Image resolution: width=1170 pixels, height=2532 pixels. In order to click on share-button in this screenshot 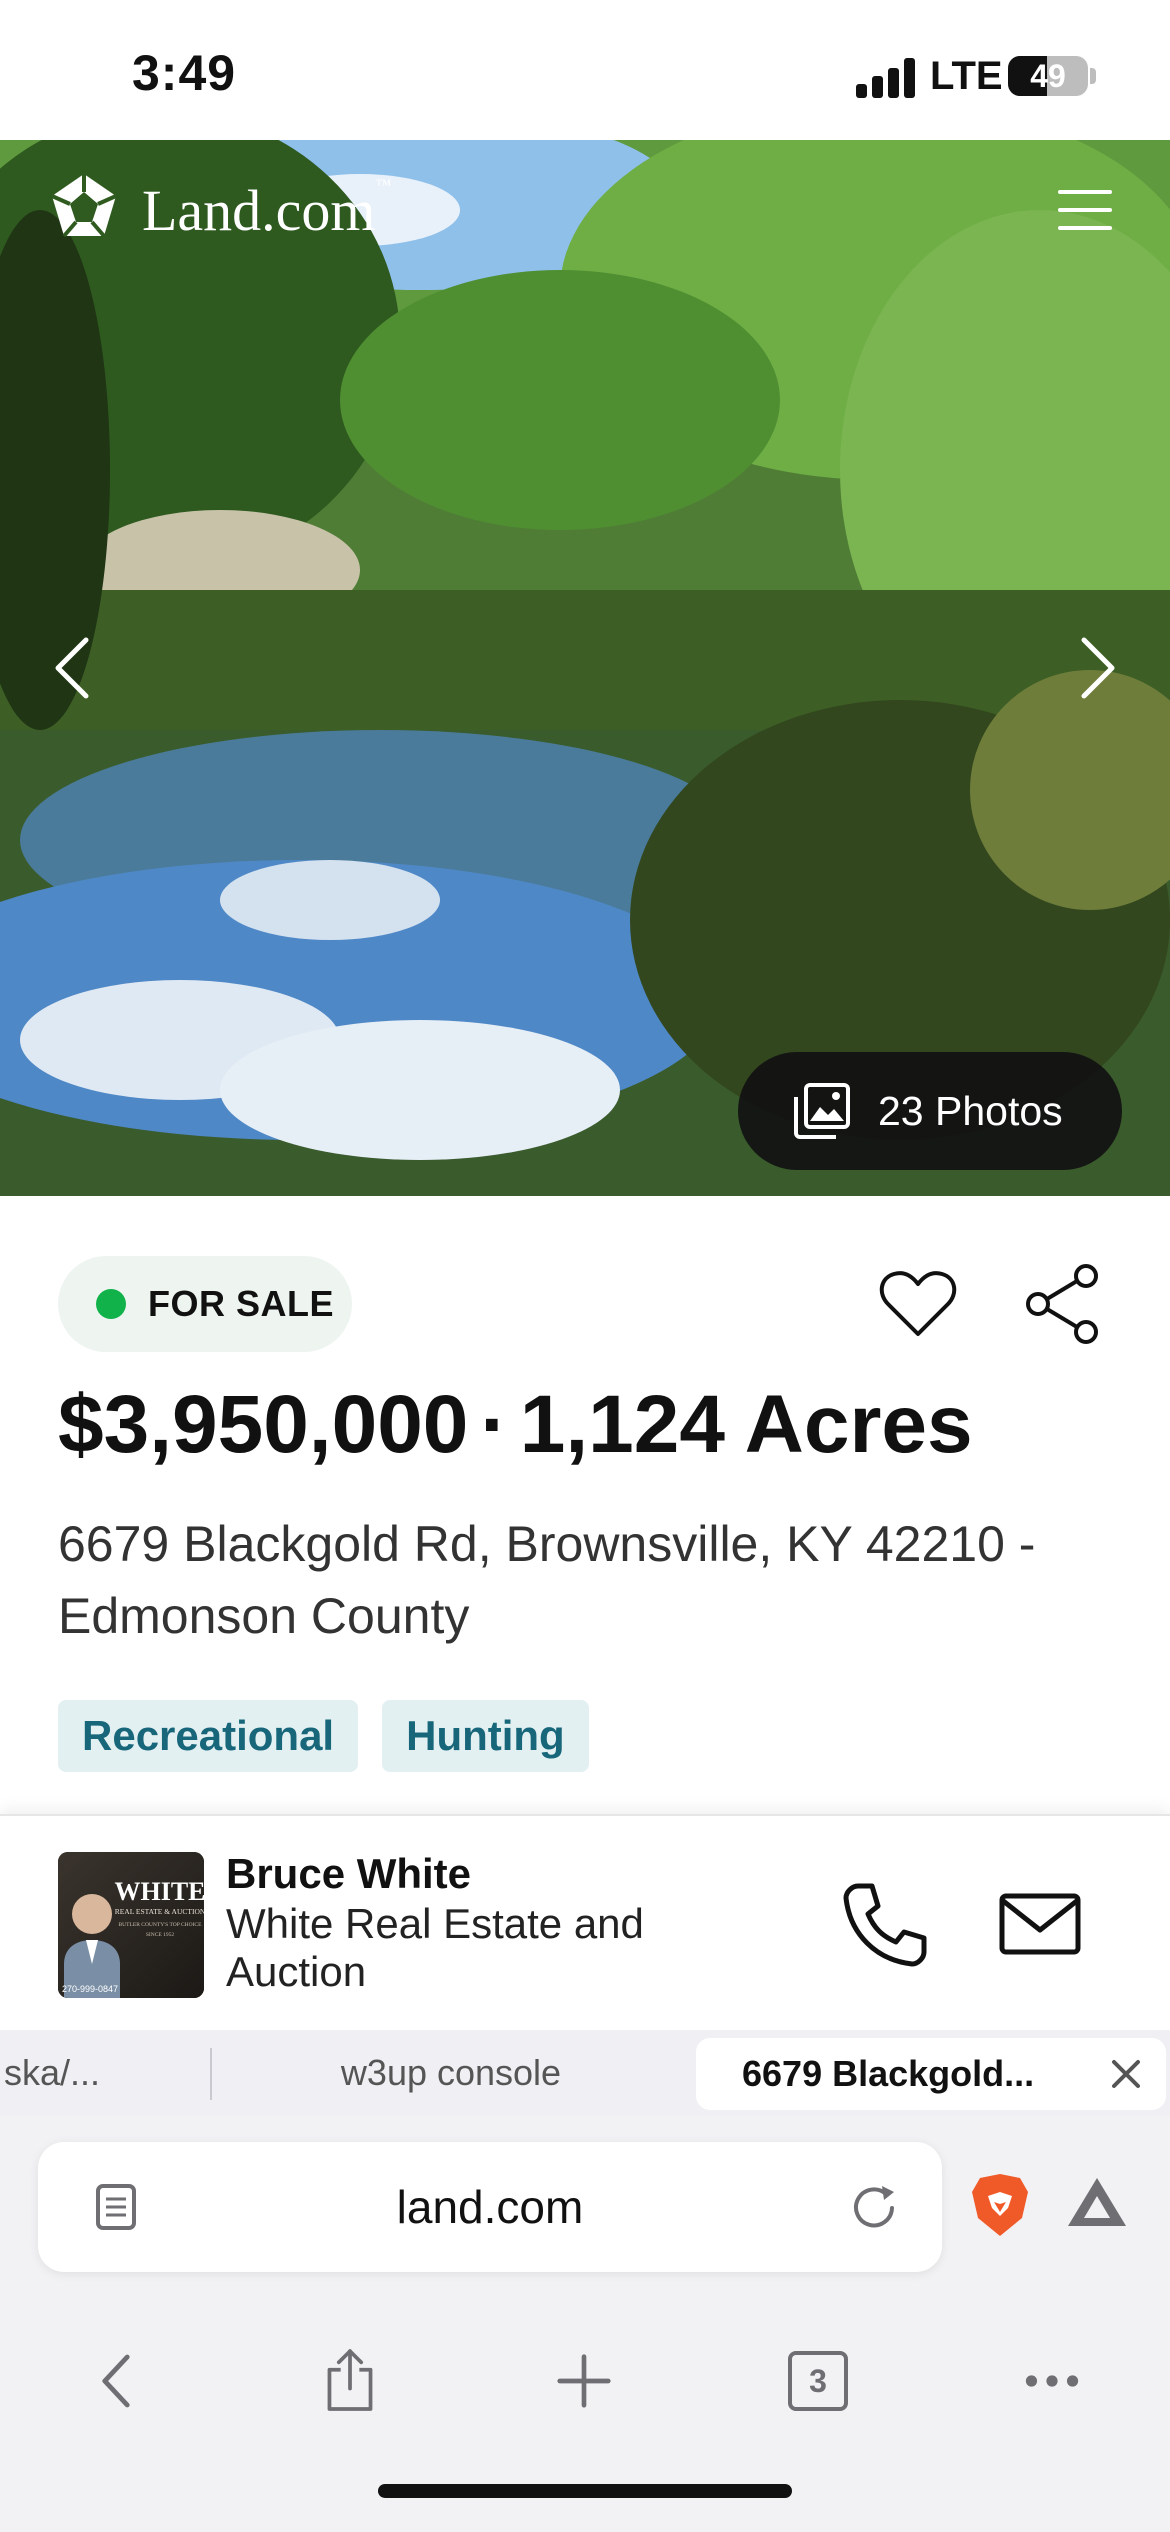, I will do `click(1064, 1304)`.